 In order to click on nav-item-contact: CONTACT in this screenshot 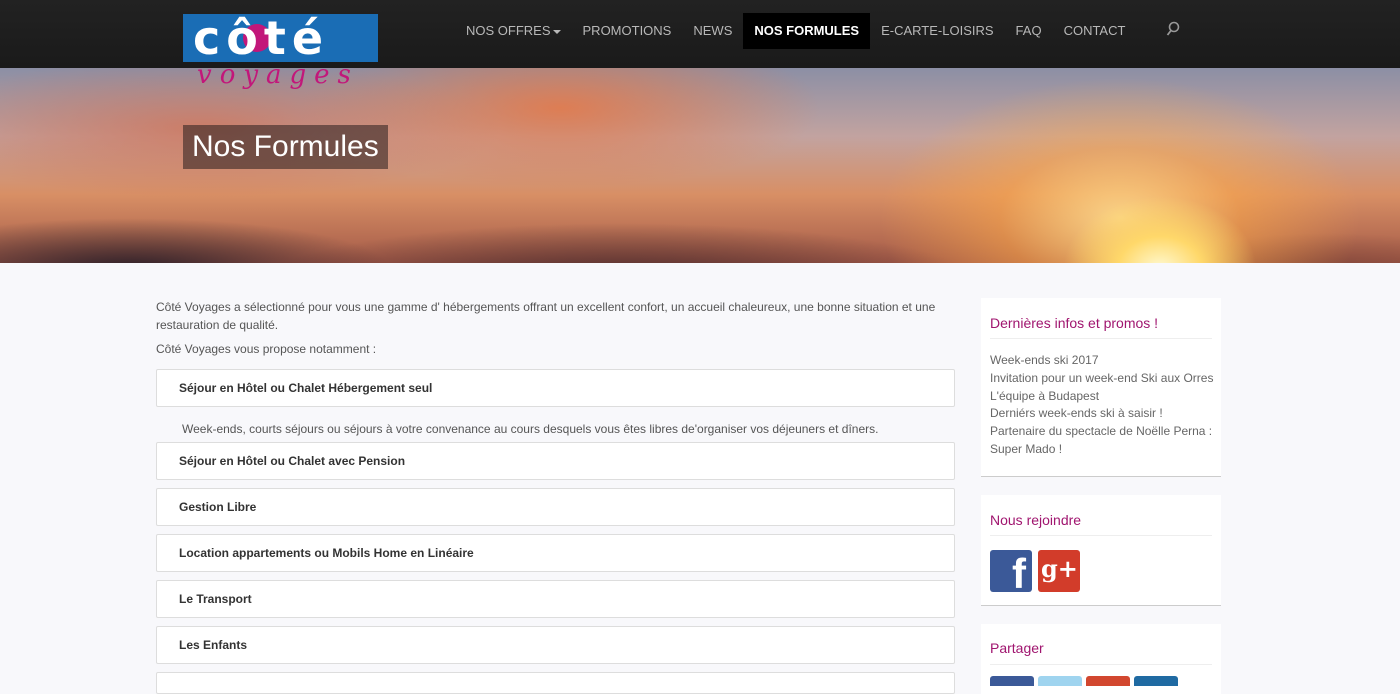, I will do `click(1095, 31)`.